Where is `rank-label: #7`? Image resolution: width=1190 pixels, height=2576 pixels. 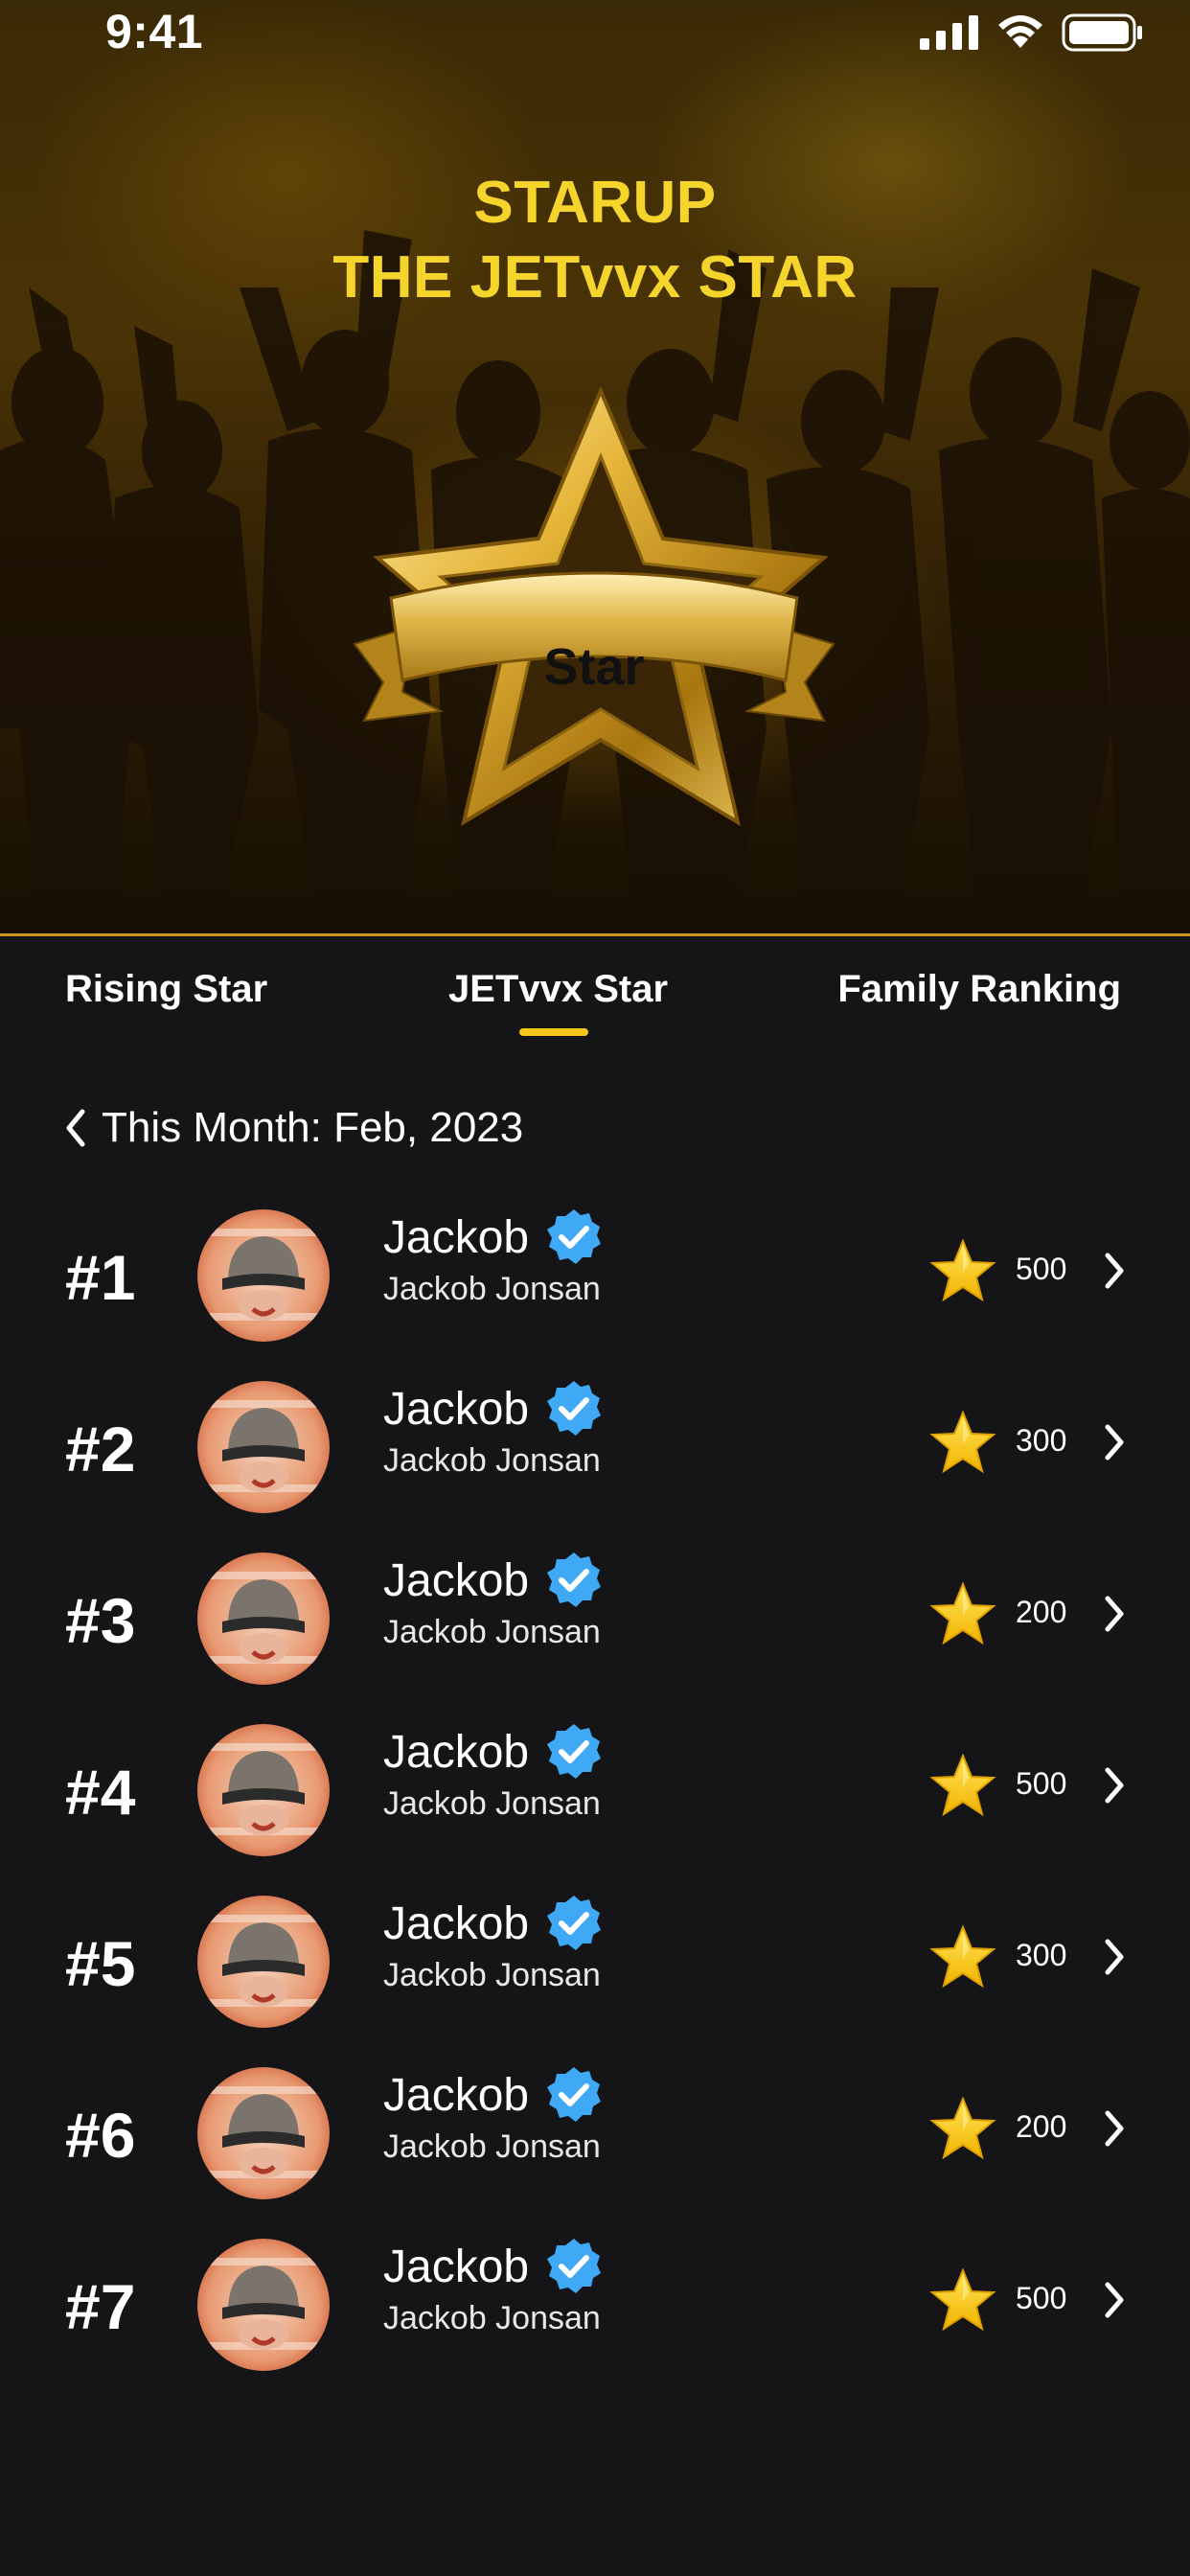 rank-label: #7 is located at coordinates (101, 2306).